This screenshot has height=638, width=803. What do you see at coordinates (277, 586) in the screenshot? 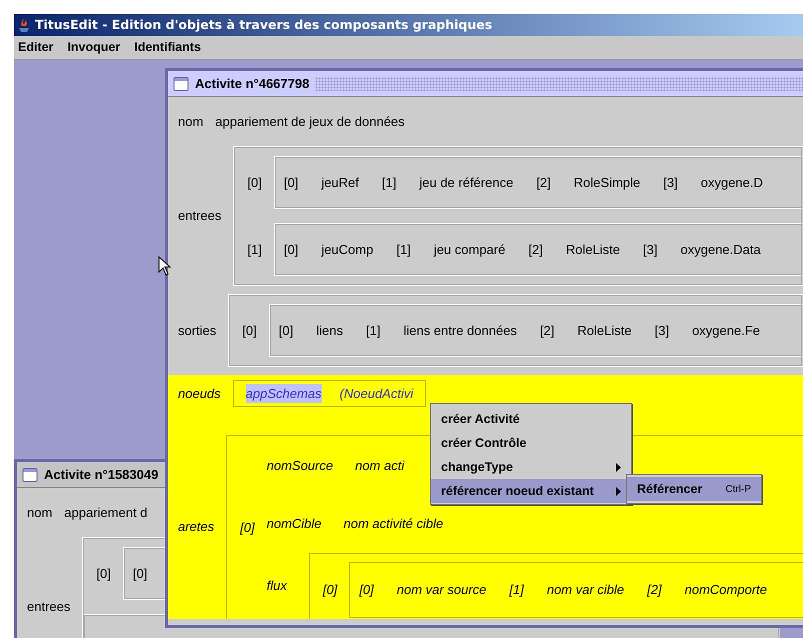
I see `field-label: flux` at bounding box center [277, 586].